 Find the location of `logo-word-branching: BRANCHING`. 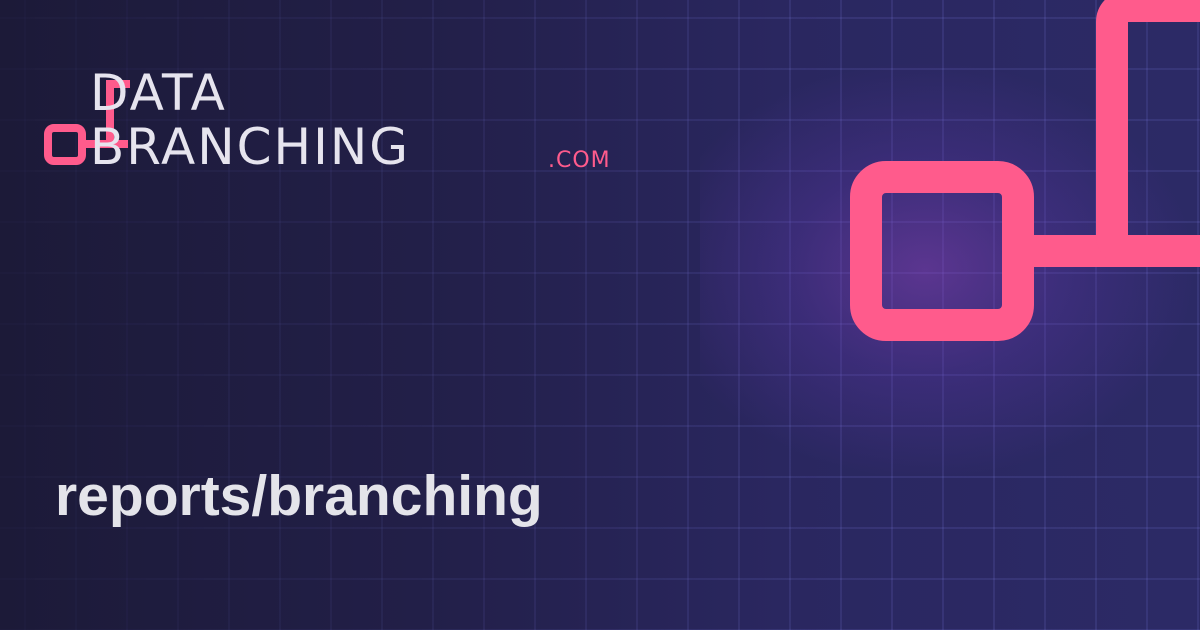

logo-word-branching: BRANCHING is located at coordinates (250, 147).